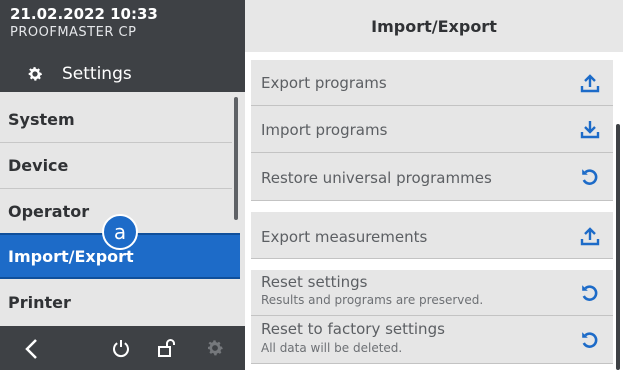 The width and height of the screenshot is (623, 370). What do you see at coordinates (31, 351) in the screenshot?
I see `back-arrow-icon` at bounding box center [31, 351].